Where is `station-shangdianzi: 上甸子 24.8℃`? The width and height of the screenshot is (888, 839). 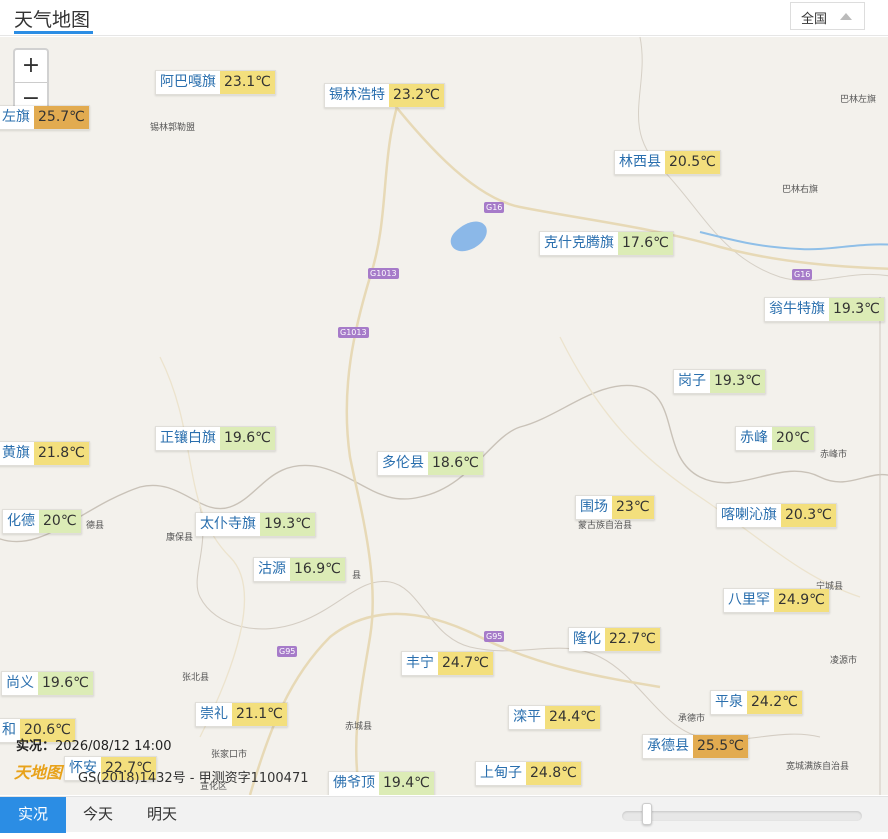
station-shangdianzi: 上甸子 24.8℃ is located at coordinates (528, 773).